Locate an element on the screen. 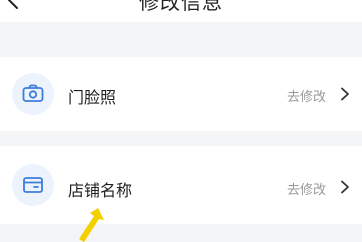  item-label: 店铺名称 is located at coordinates (100, 190).